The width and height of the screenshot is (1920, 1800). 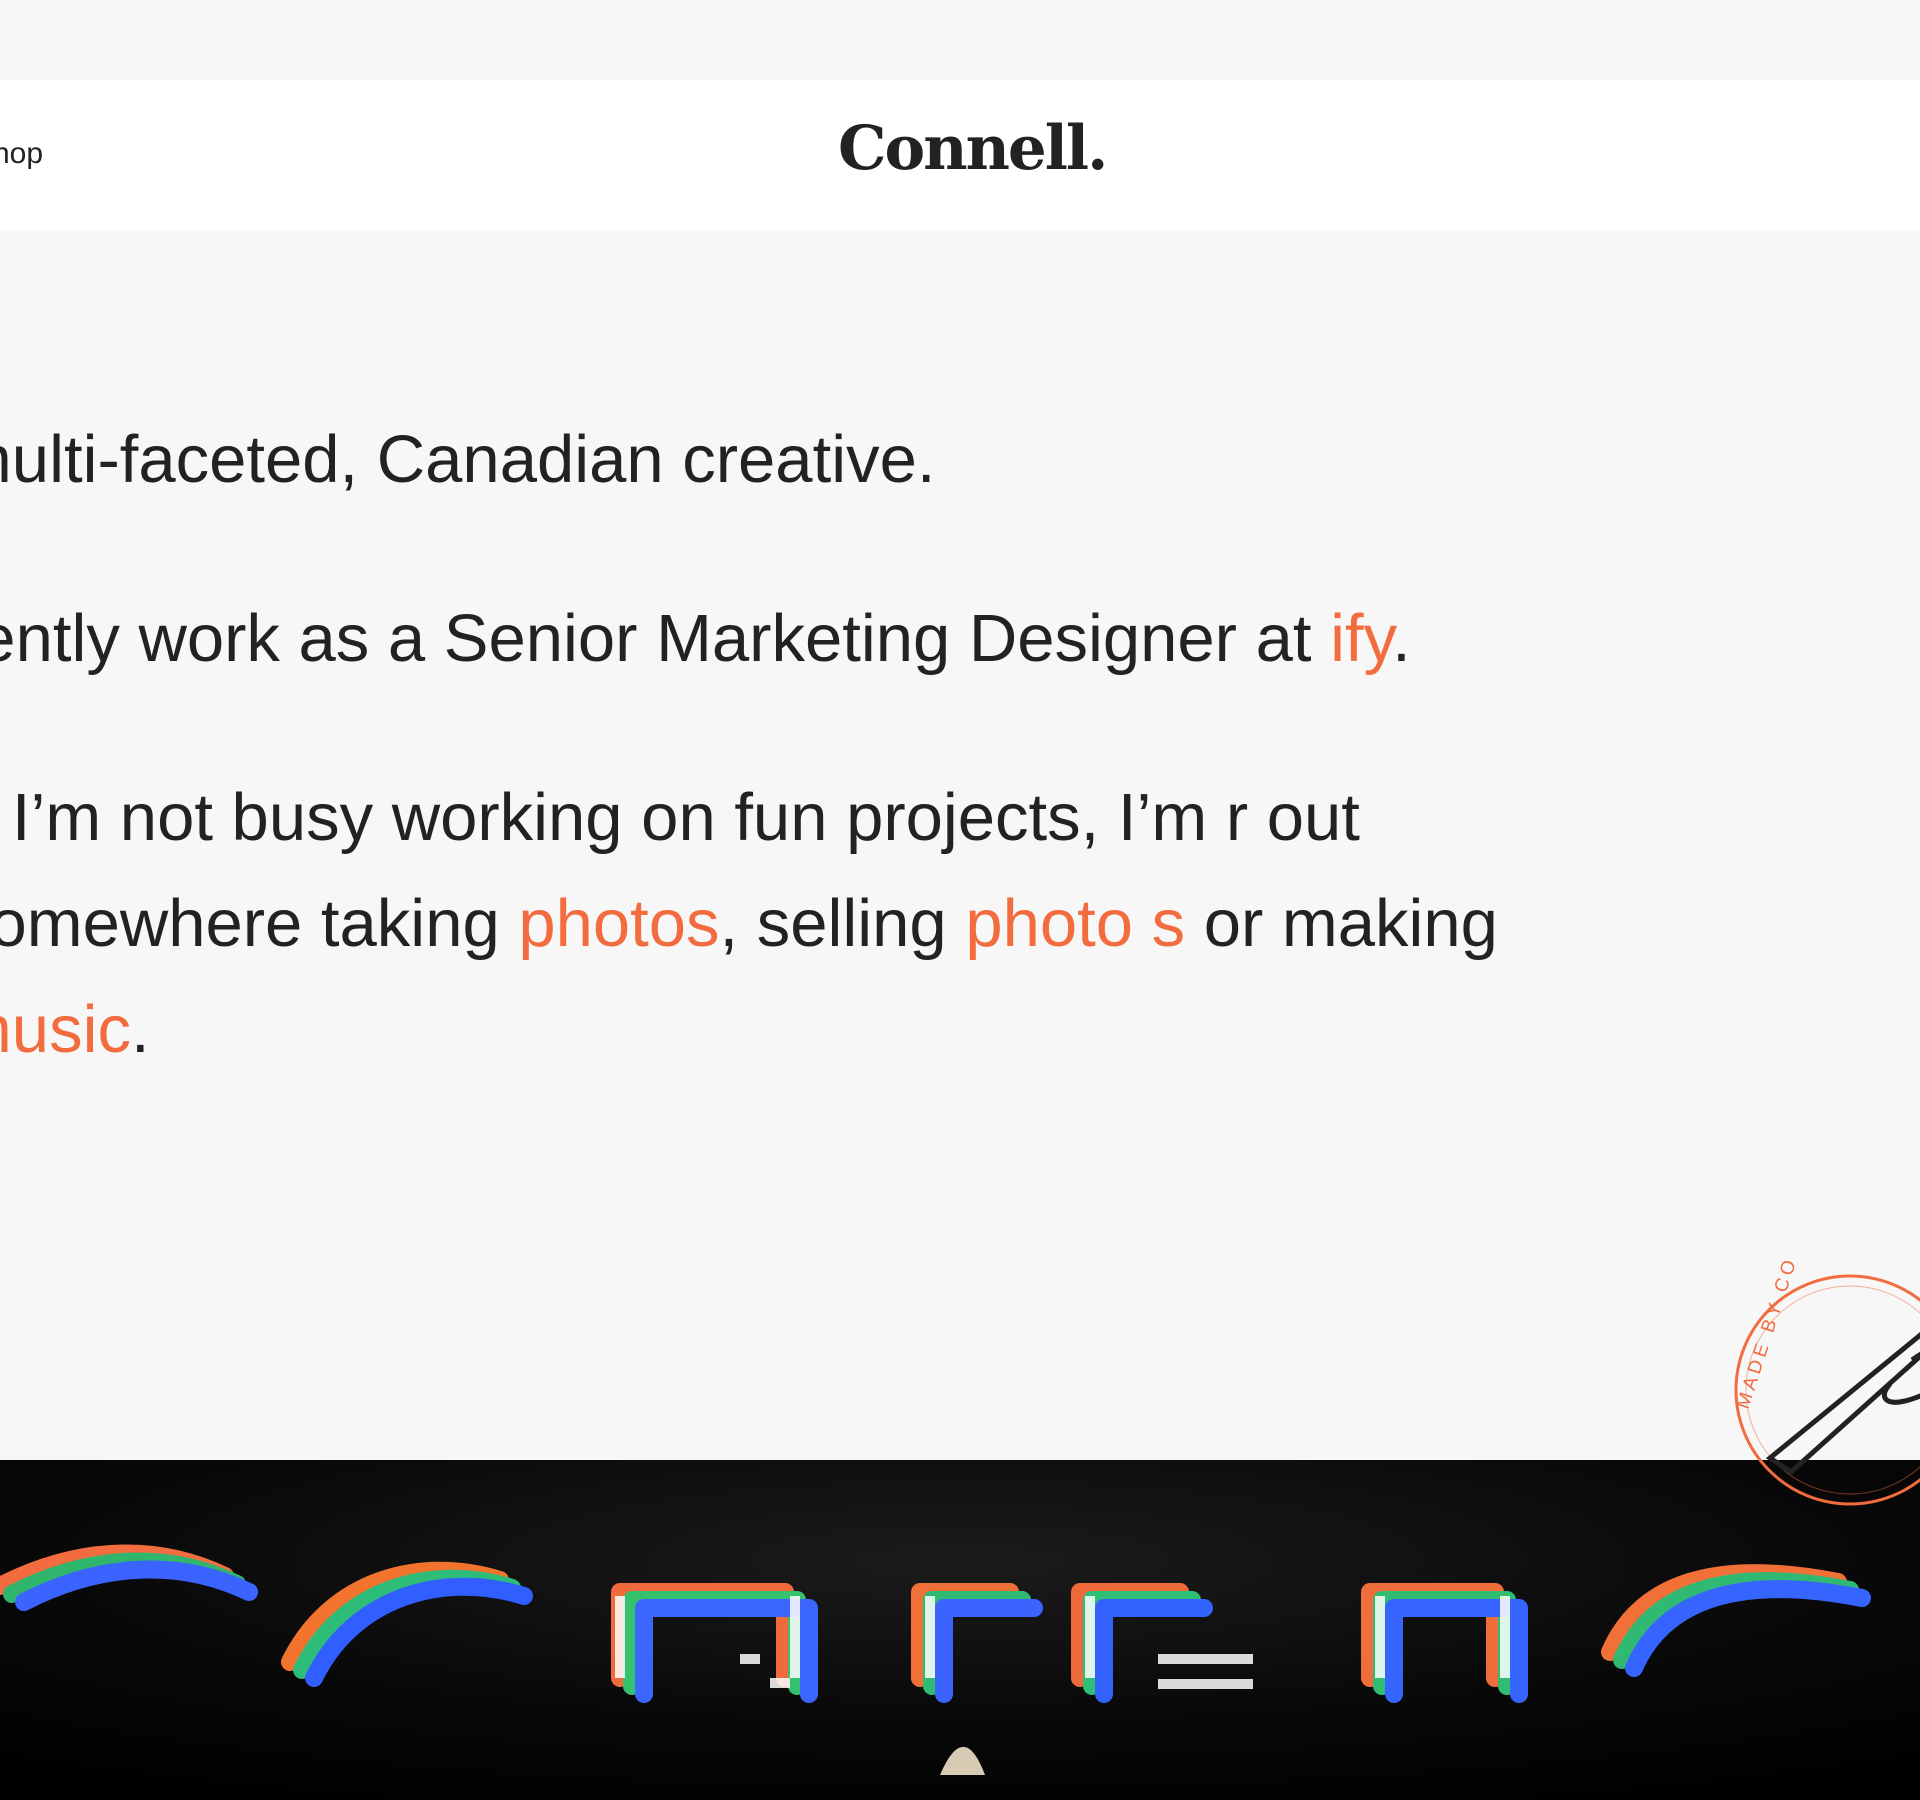 I want to click on intro-text-1: multi-faceted, Canadian creative., so click(x=468, y=459).